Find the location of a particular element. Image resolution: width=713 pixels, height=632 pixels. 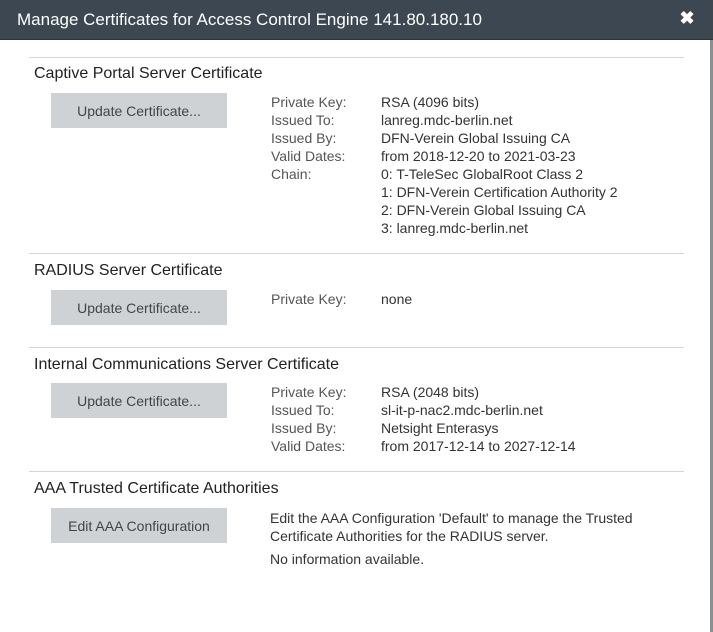

field-value: from 2018-12-20 to 2021-03-23 is located at coordinates (478, 156).